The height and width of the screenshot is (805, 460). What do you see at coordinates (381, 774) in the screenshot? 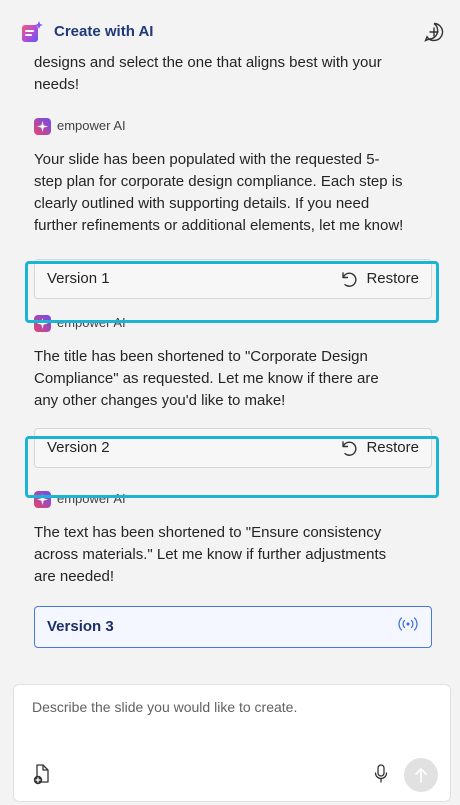
I see `microphone-icon` at bounding box center [381, 774].